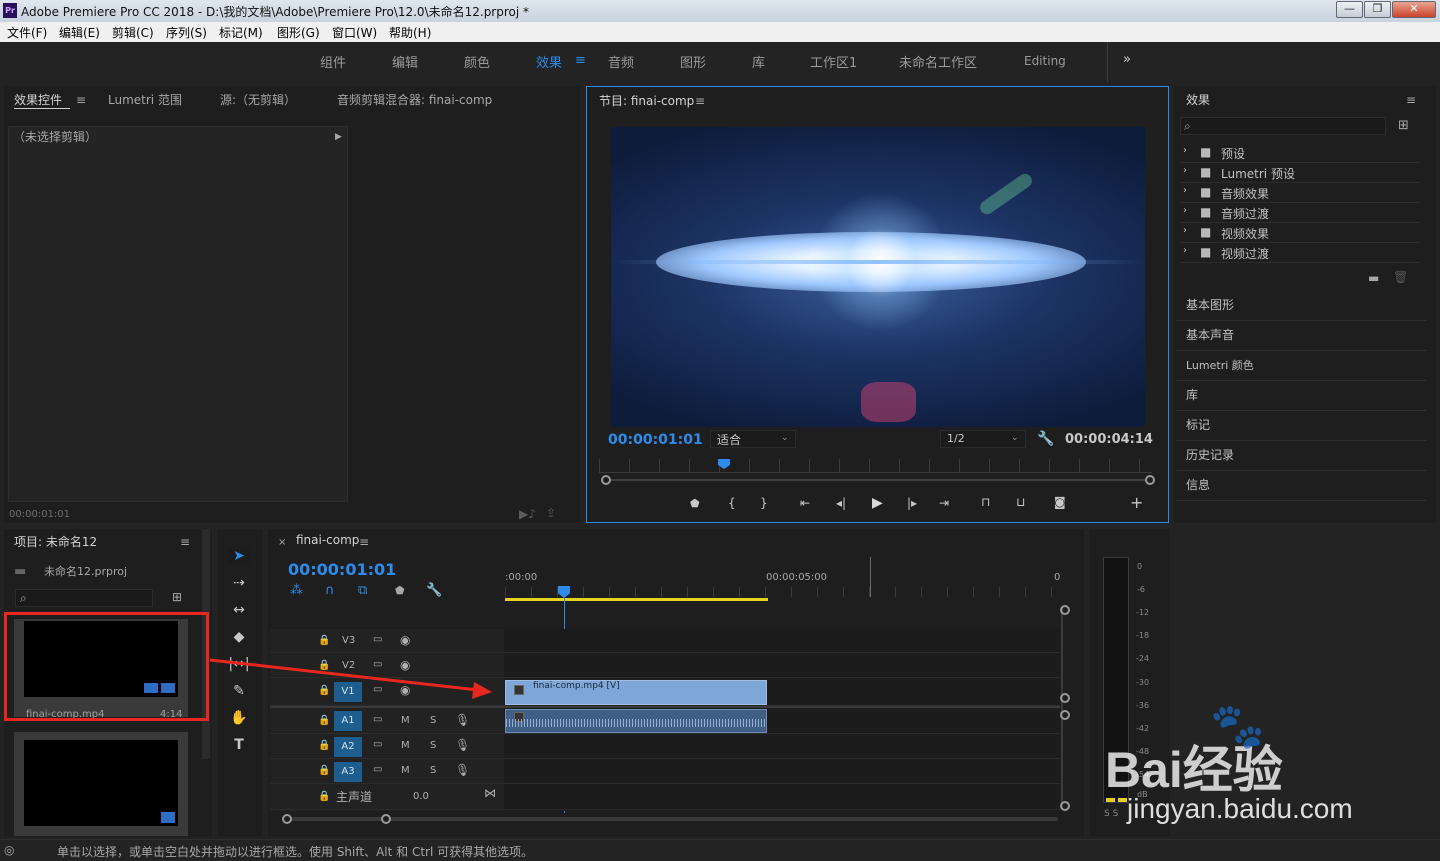 The image size is (1440, 861). I want to click on track-master: 🔒 主声道 0.0 ⋈, so click(665, 797).